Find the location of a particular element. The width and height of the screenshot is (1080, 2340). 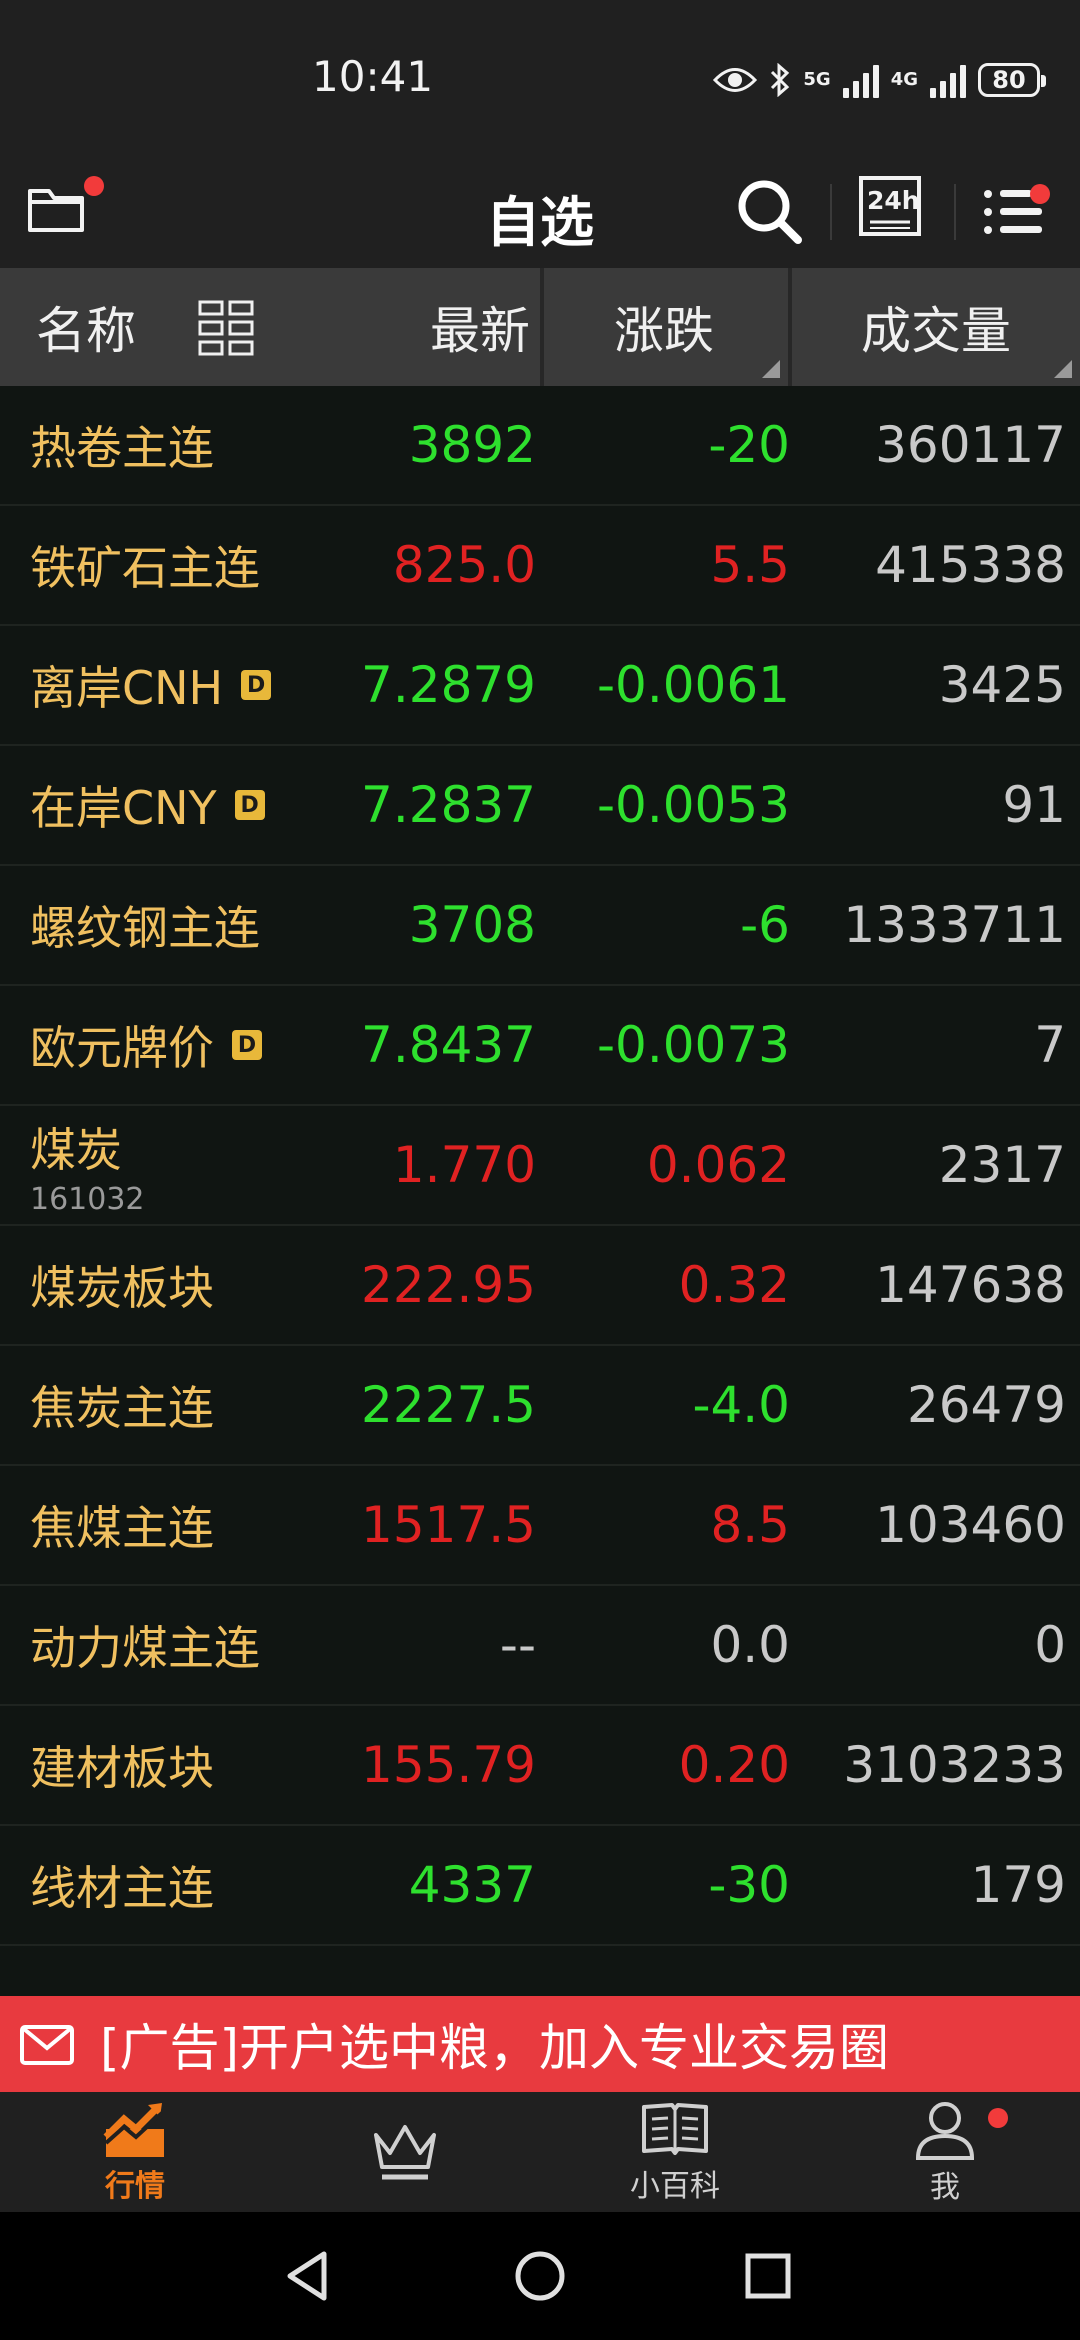

nav-back-button is located at coordinates (308, 2276).